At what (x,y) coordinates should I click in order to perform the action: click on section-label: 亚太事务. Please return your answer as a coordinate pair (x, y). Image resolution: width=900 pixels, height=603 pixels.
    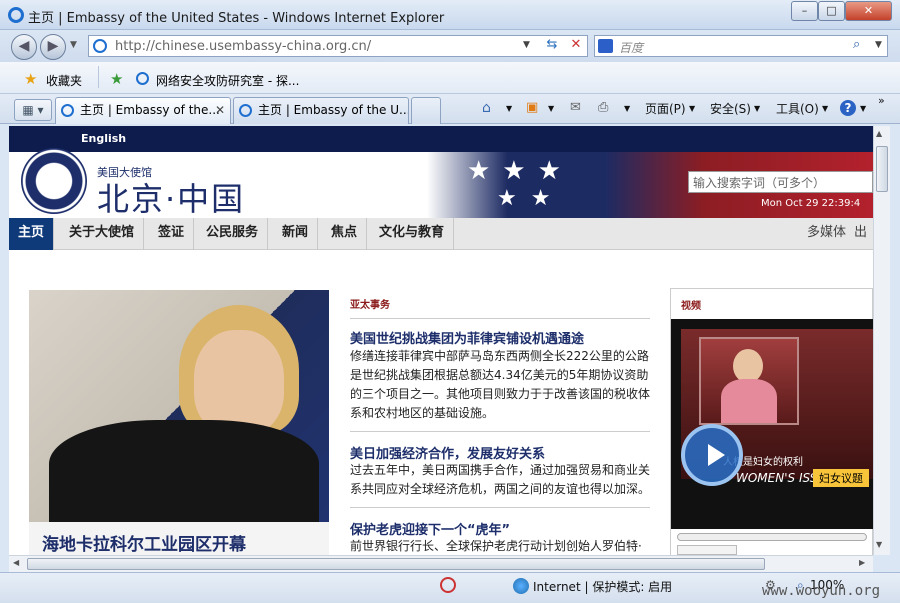
    Looking at the image, I should click on (370, 305).